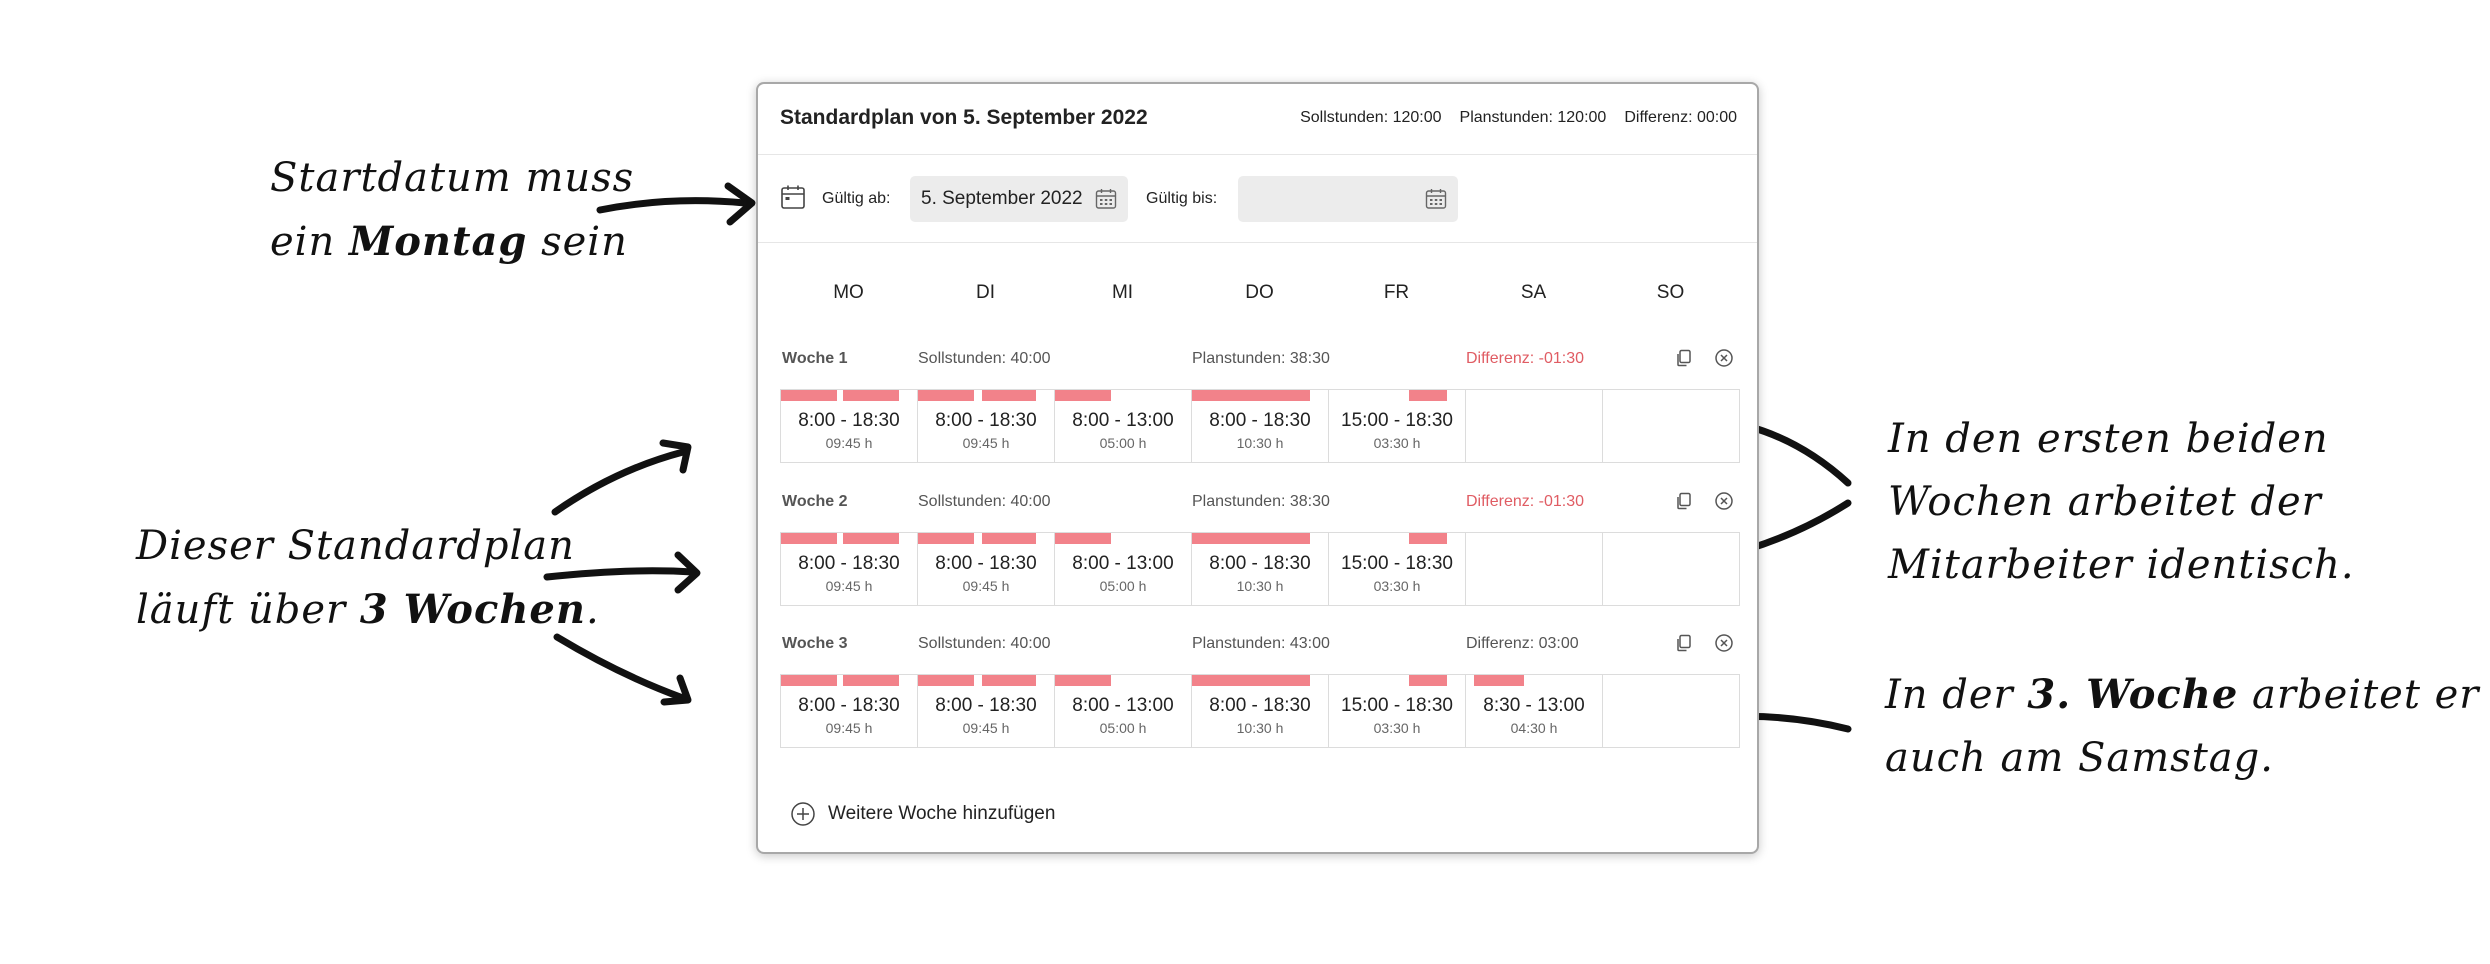 The image size is (2490, 964). Describe the element at coordinates (856, 198) in the screenshot. I see `valid-from-label: Gültig ab:` at that location.